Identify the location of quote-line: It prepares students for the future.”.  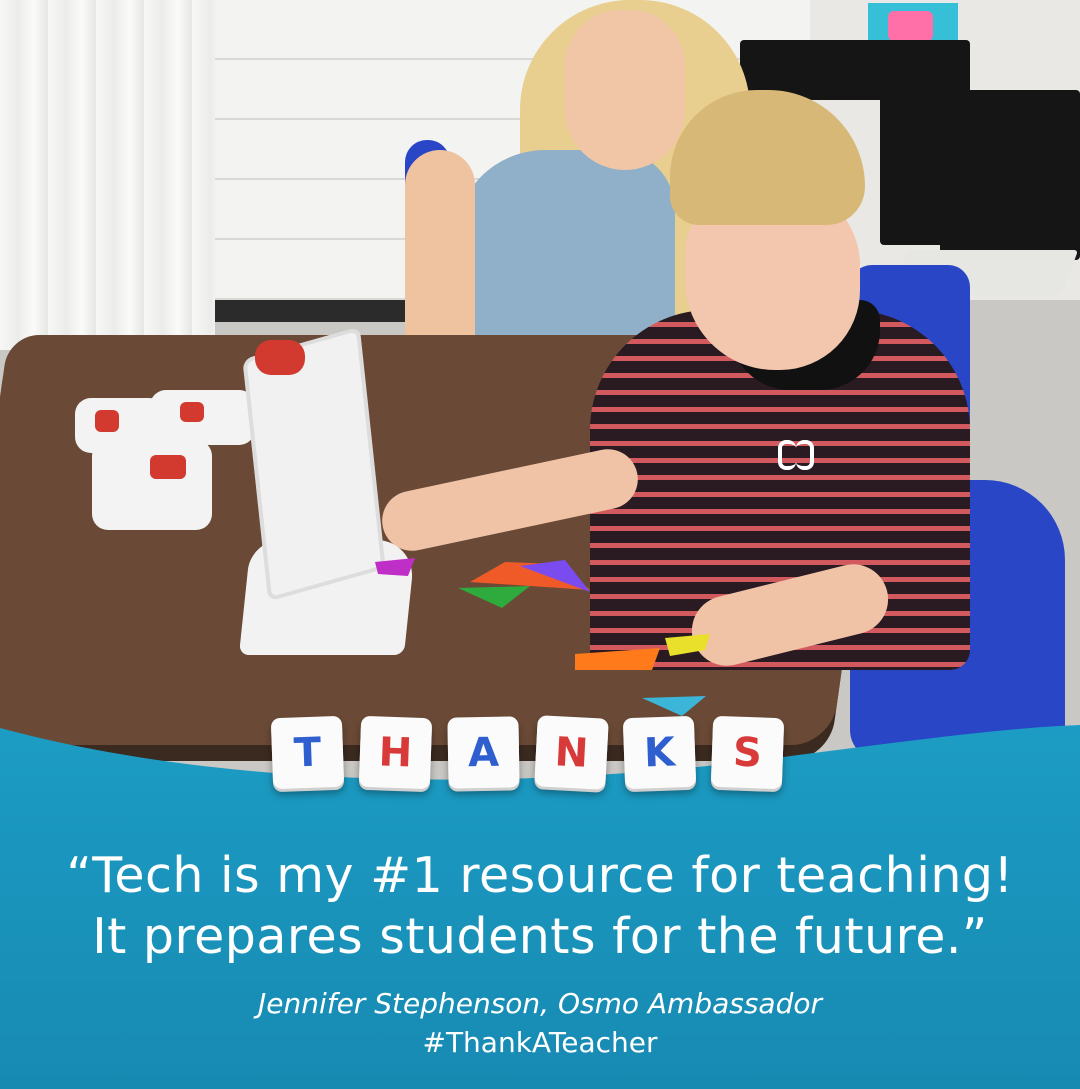
(540, 936).